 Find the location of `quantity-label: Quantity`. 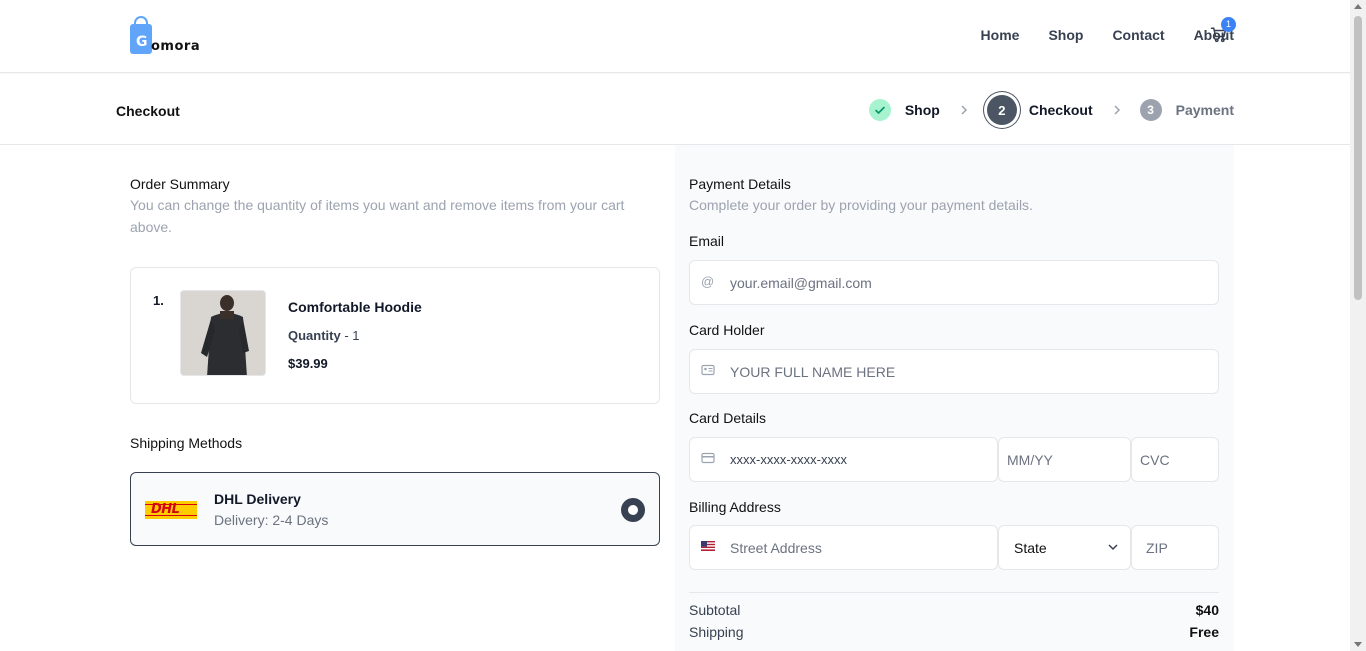

quantity-label: Quantity is located at coordinates (314, 335).